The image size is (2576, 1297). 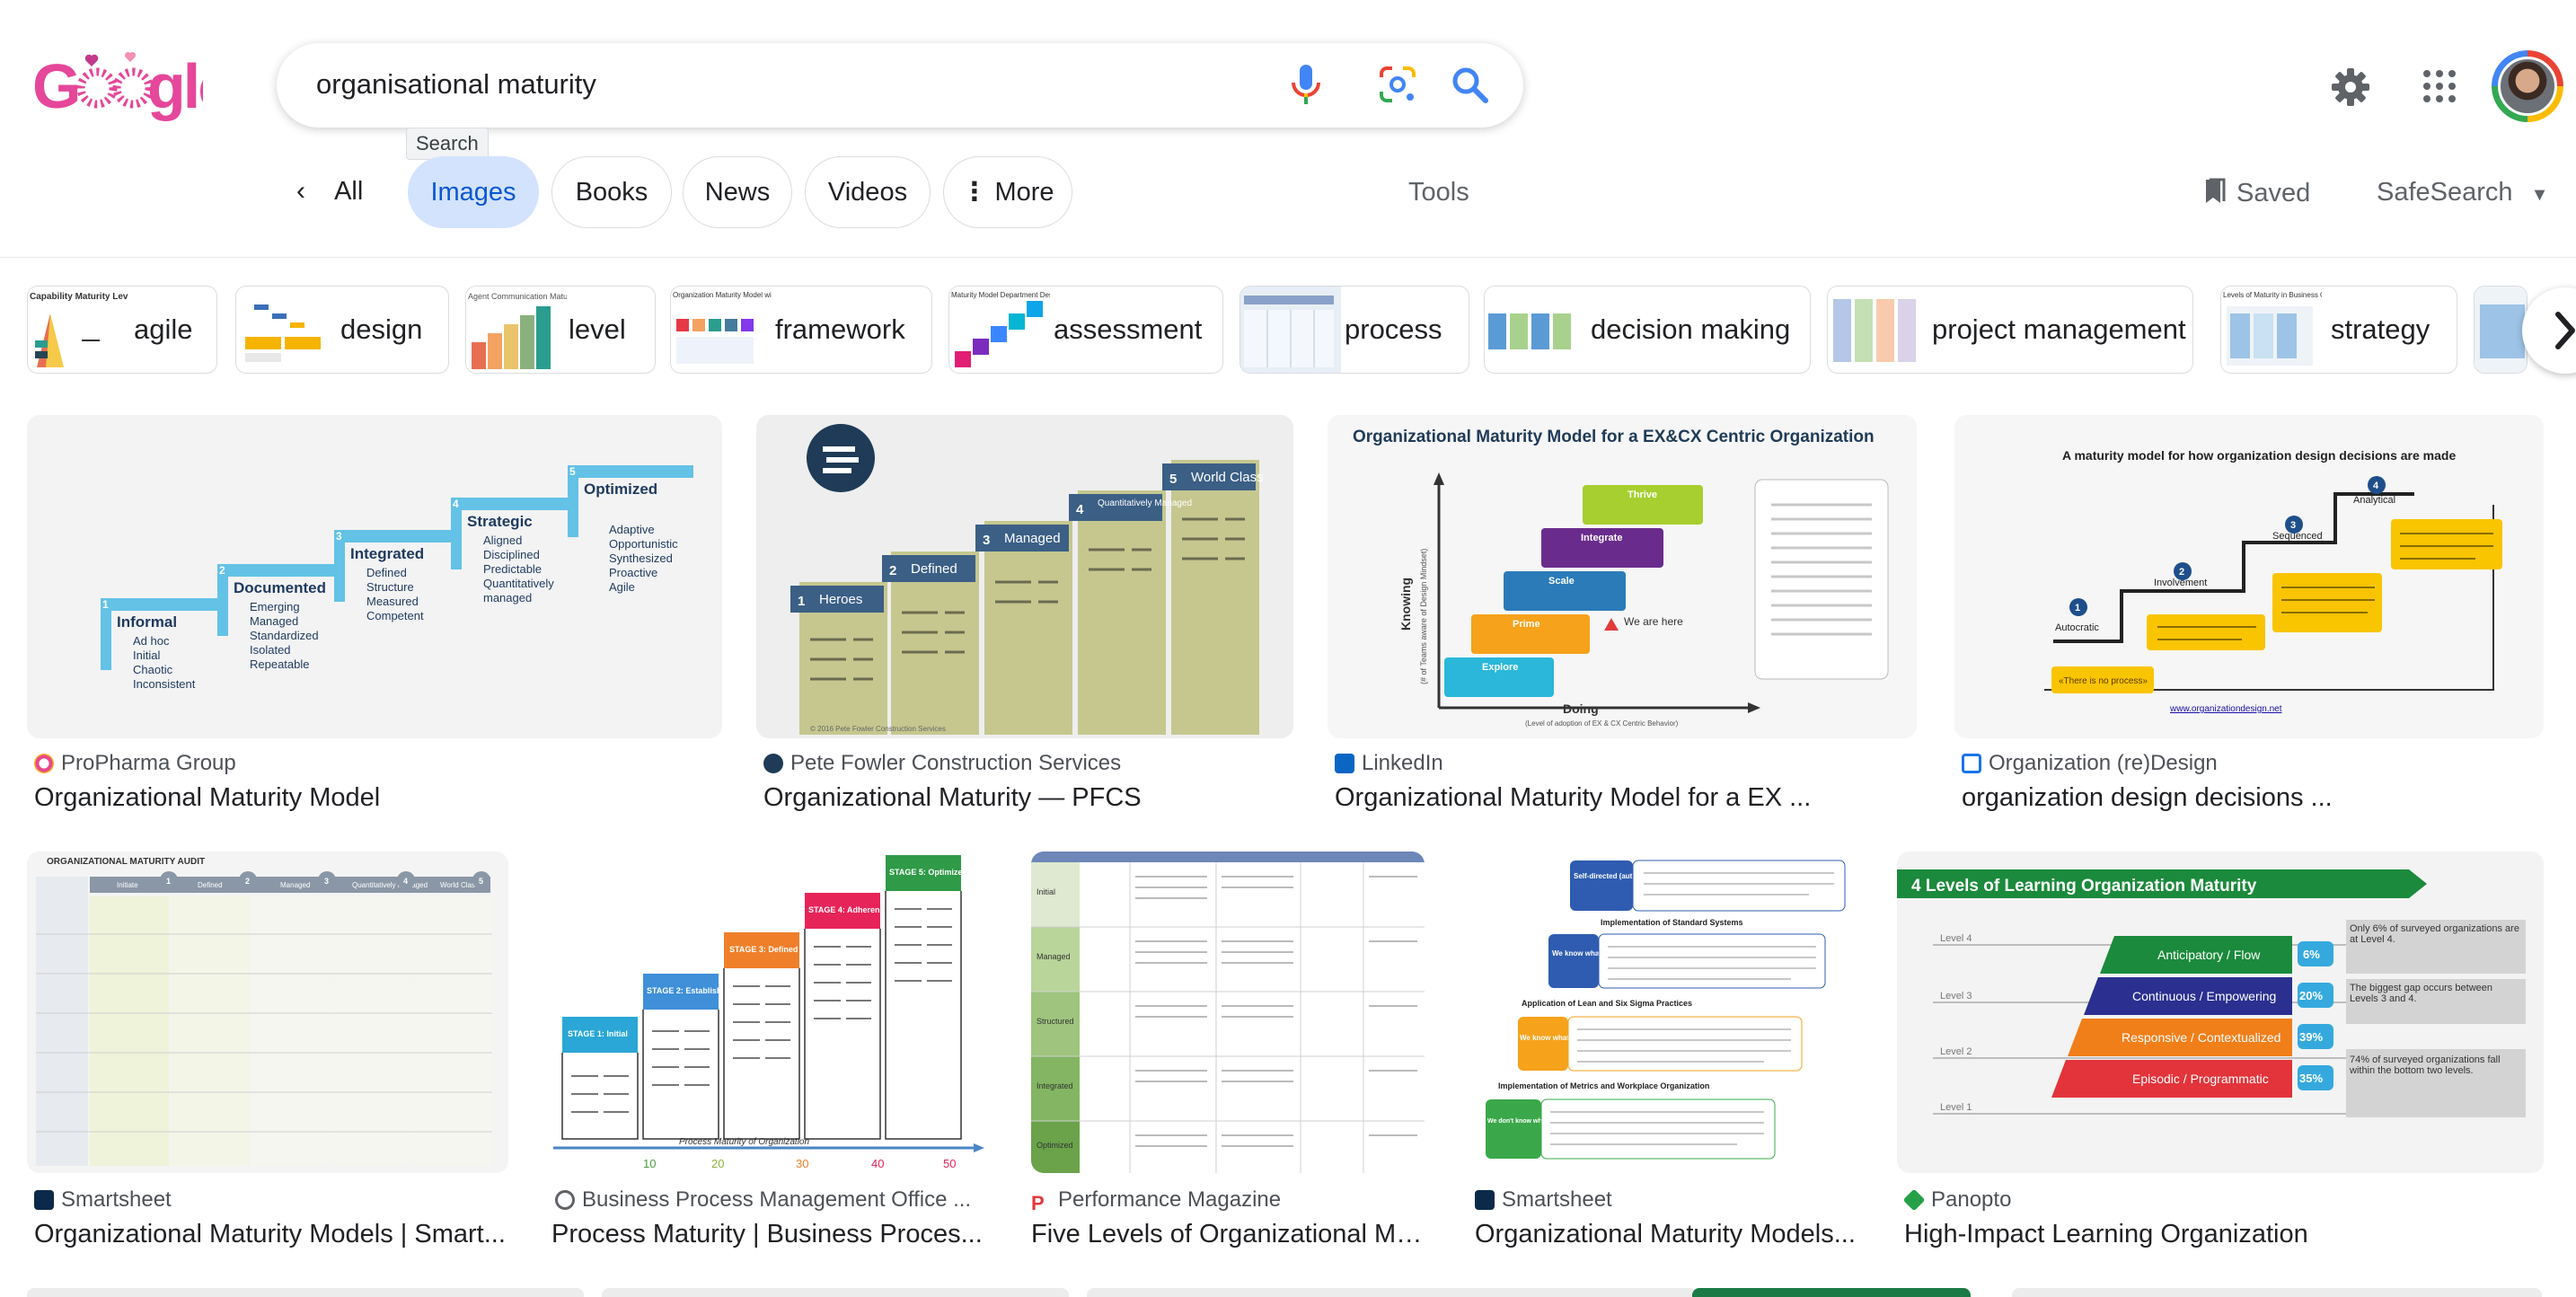 I want to click on chip-label: assessment, so click(x=1128, y=329).